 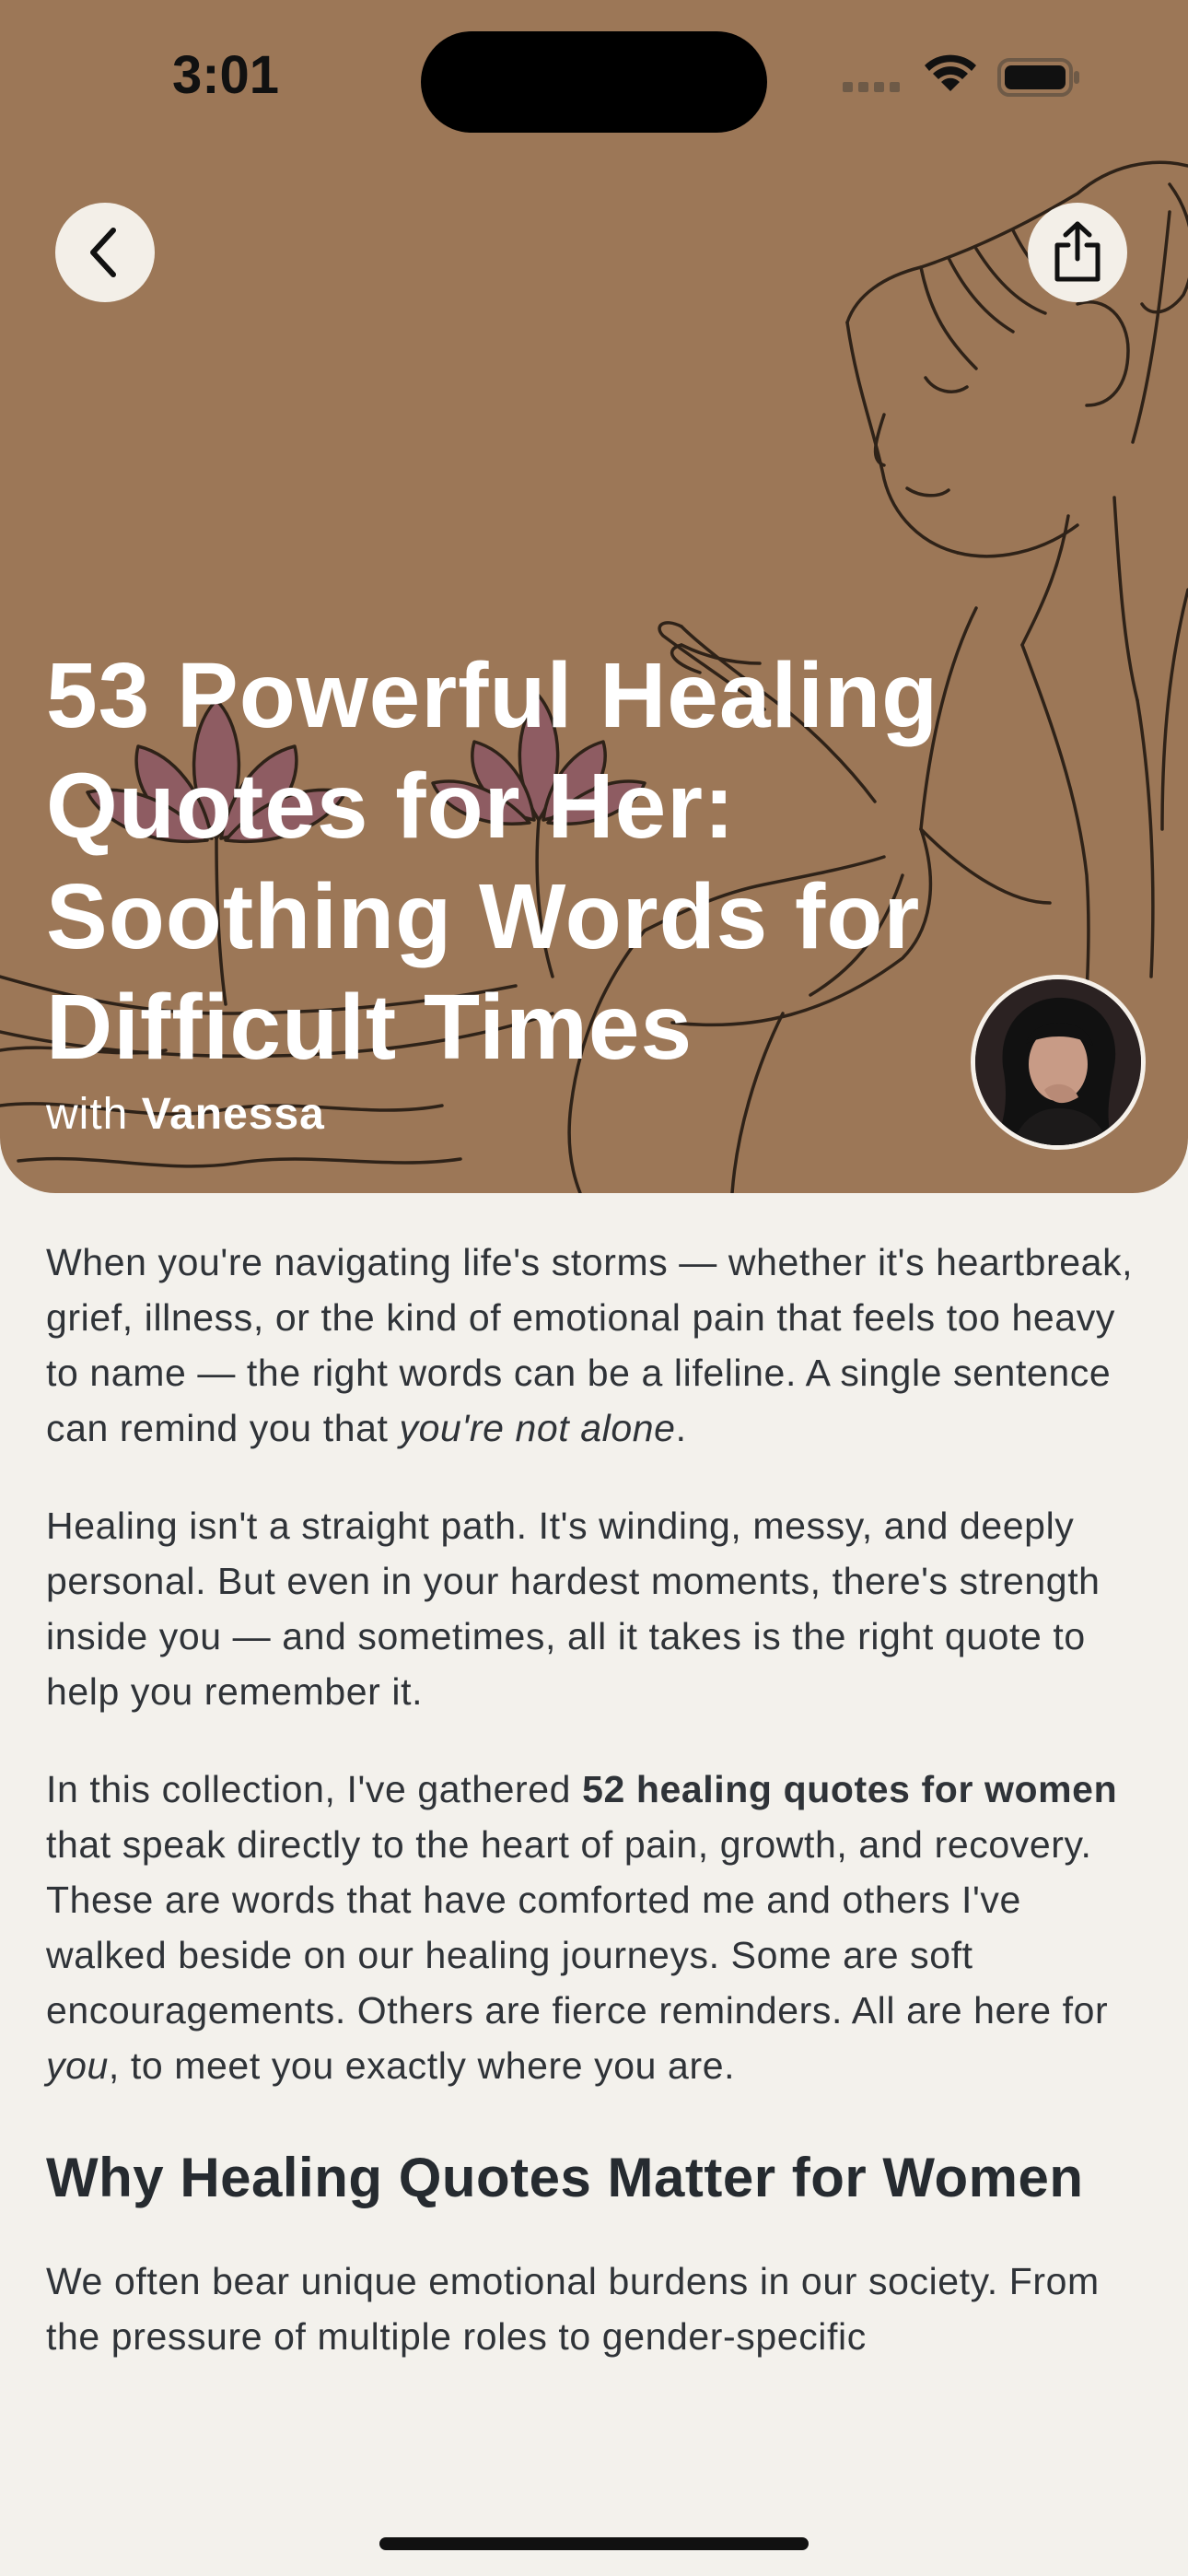 I want to click on battery-icon, so click(x=1038, y=77).